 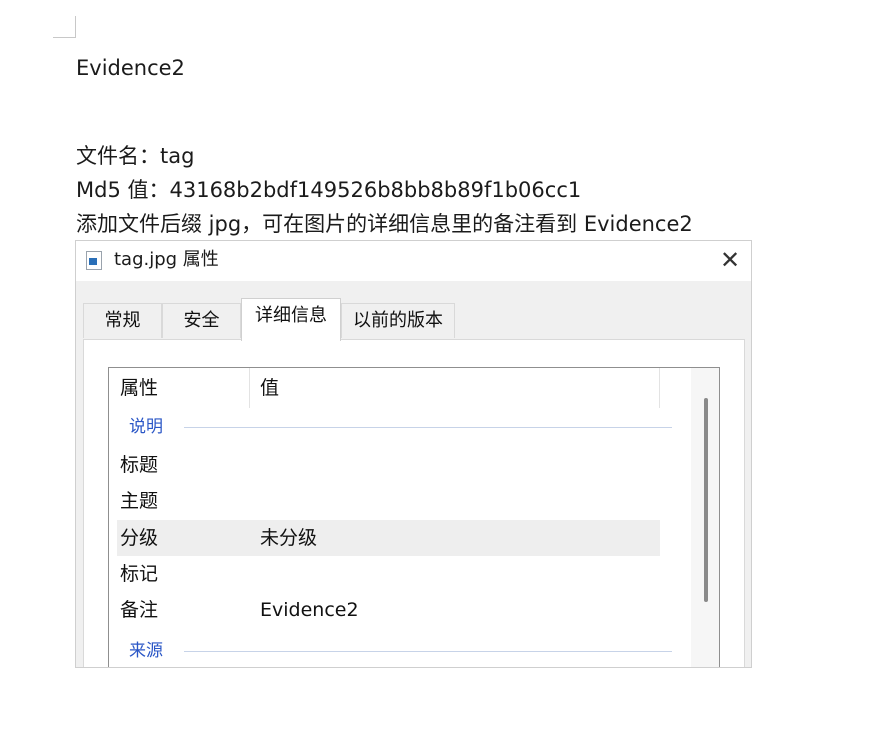 I want to click on tab-strip: 常规 安全 详细信息 以前的版本, so click(x=417, y=319).